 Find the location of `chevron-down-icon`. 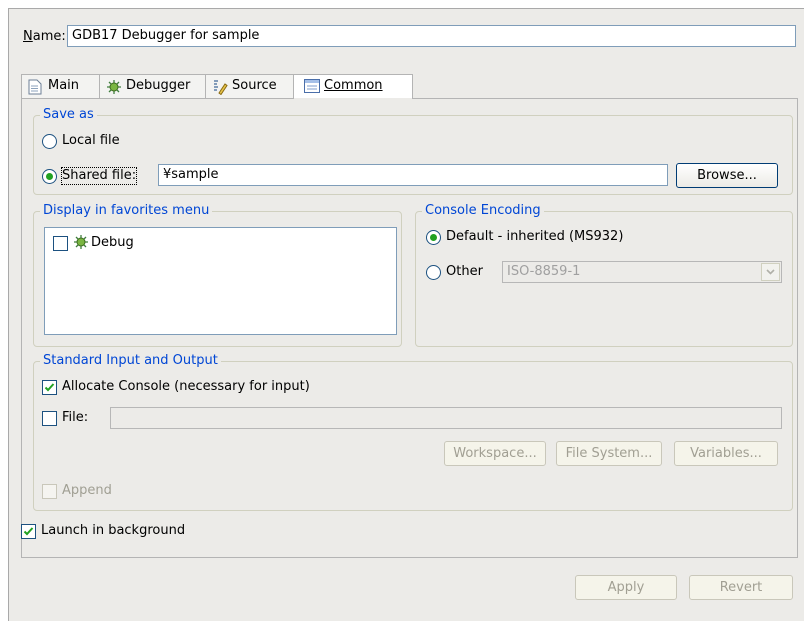

chevron-down-icon is located at coordinates (770, 272).